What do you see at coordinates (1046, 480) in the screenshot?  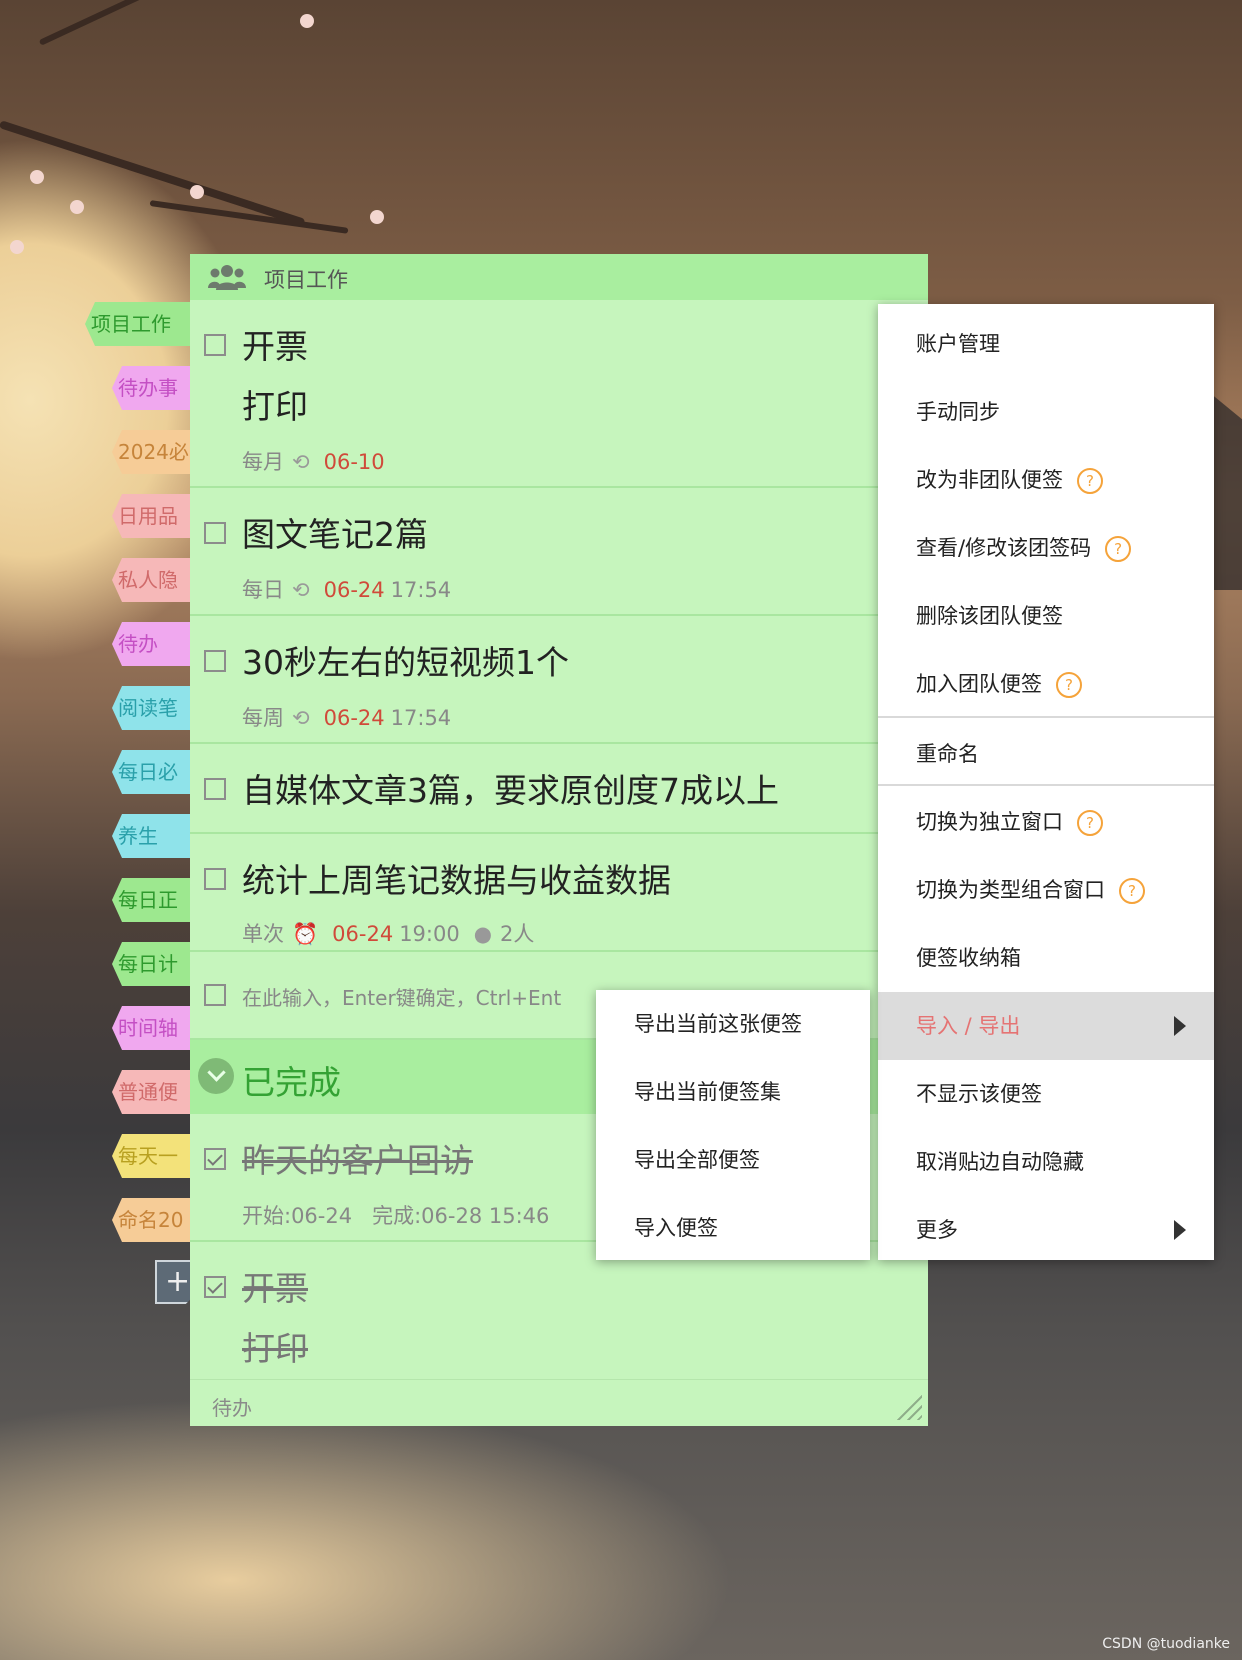 I see `menu-item: 改为非团队便签?` at bounding box center [1046, 480].